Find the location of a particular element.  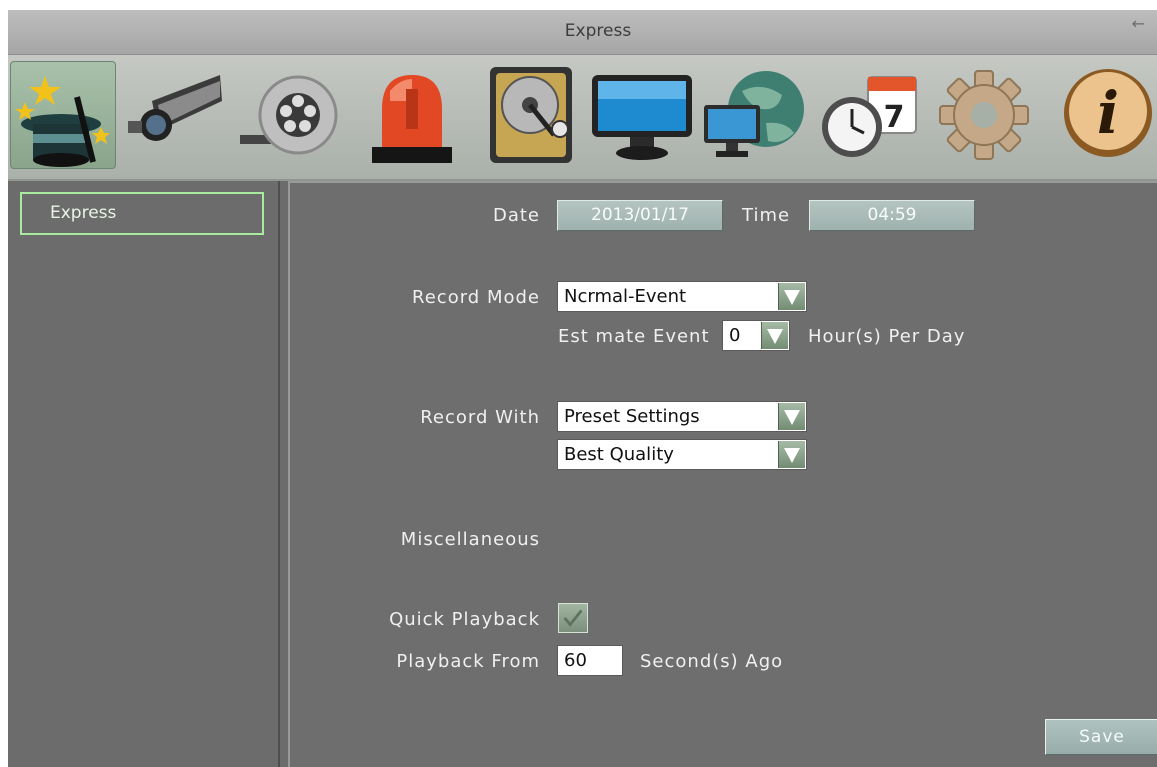

title-bar: Express ← is located at coordinates (582, 32).